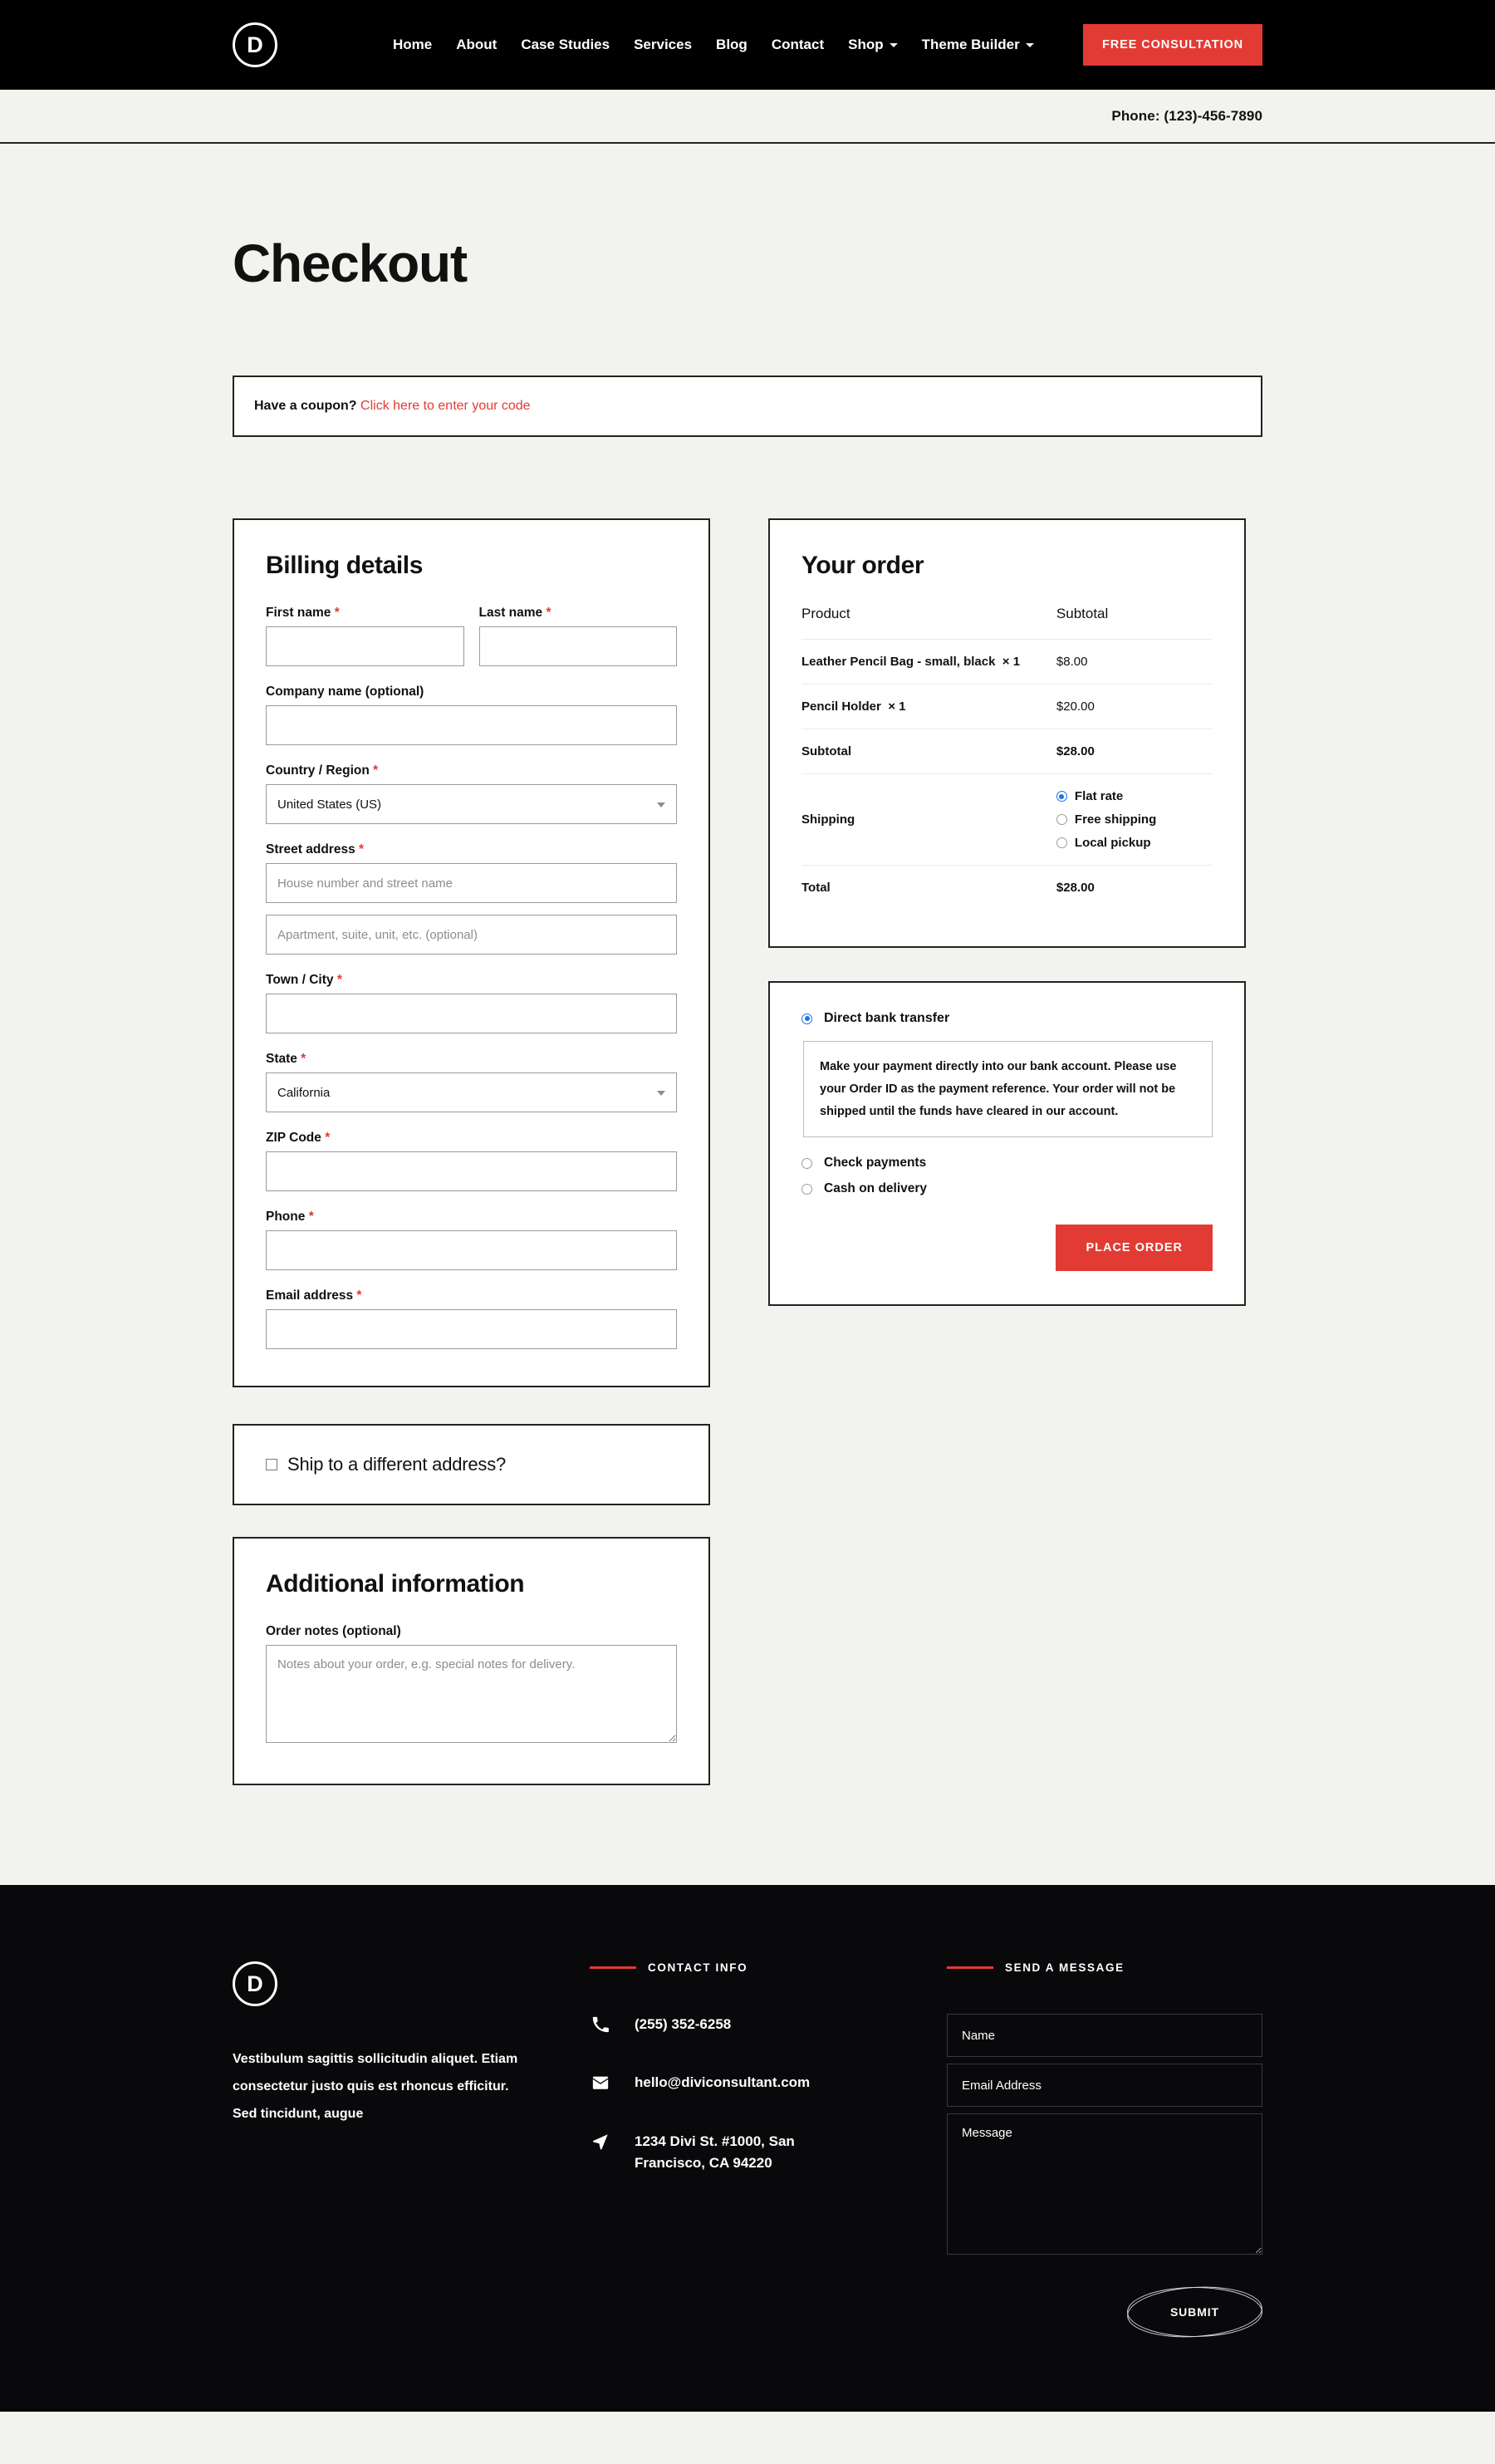 The height and width of the screenshot is (2464, 1495). I want to click on place-order-button: PLACE ORDER, so click(1134, 1248).